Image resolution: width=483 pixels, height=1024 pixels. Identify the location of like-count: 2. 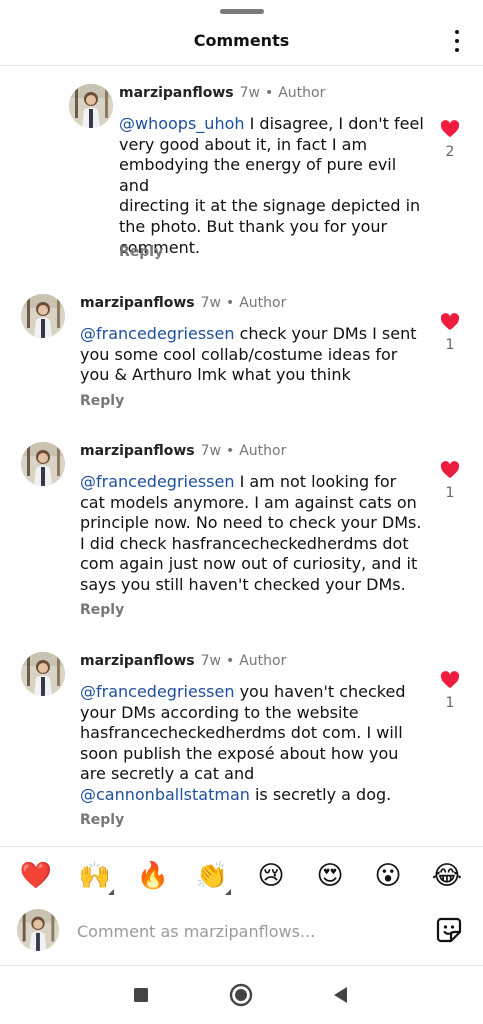
(450, 152).